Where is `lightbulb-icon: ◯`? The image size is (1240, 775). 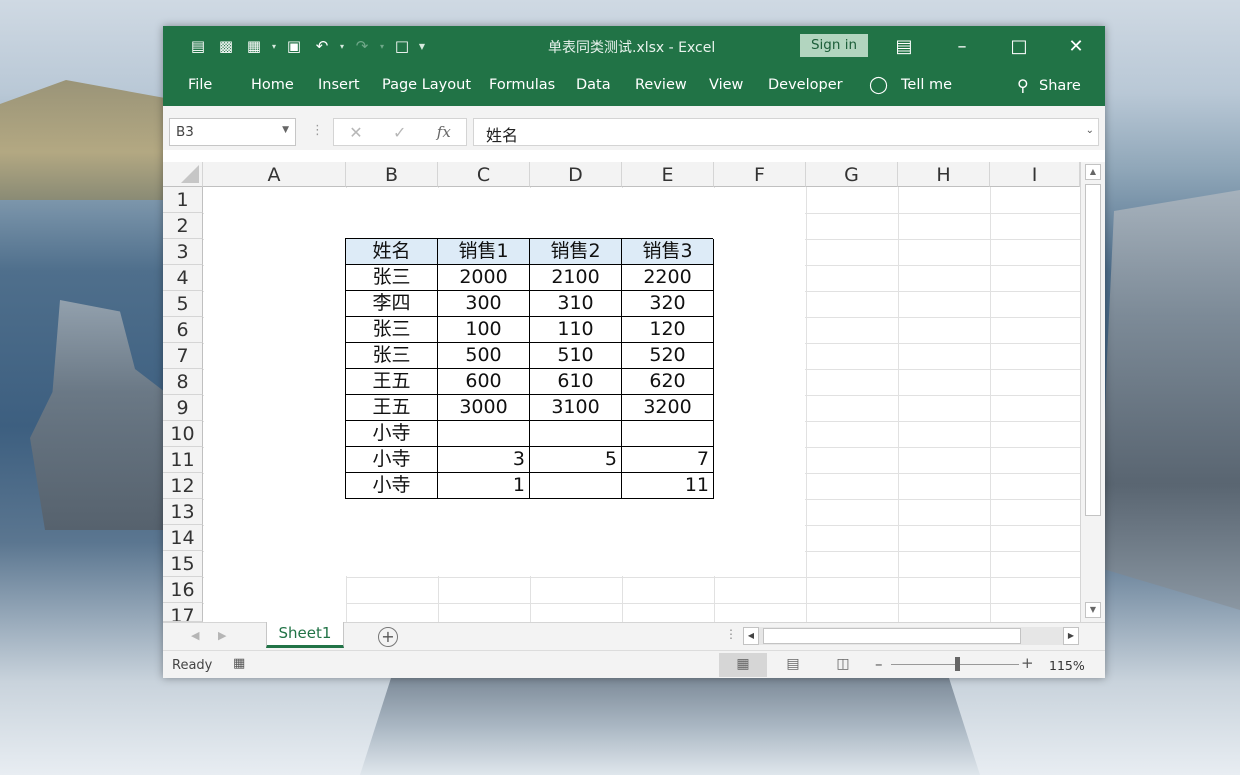 lightbulb-icon: ◯ is located at coordinates (878, 85).